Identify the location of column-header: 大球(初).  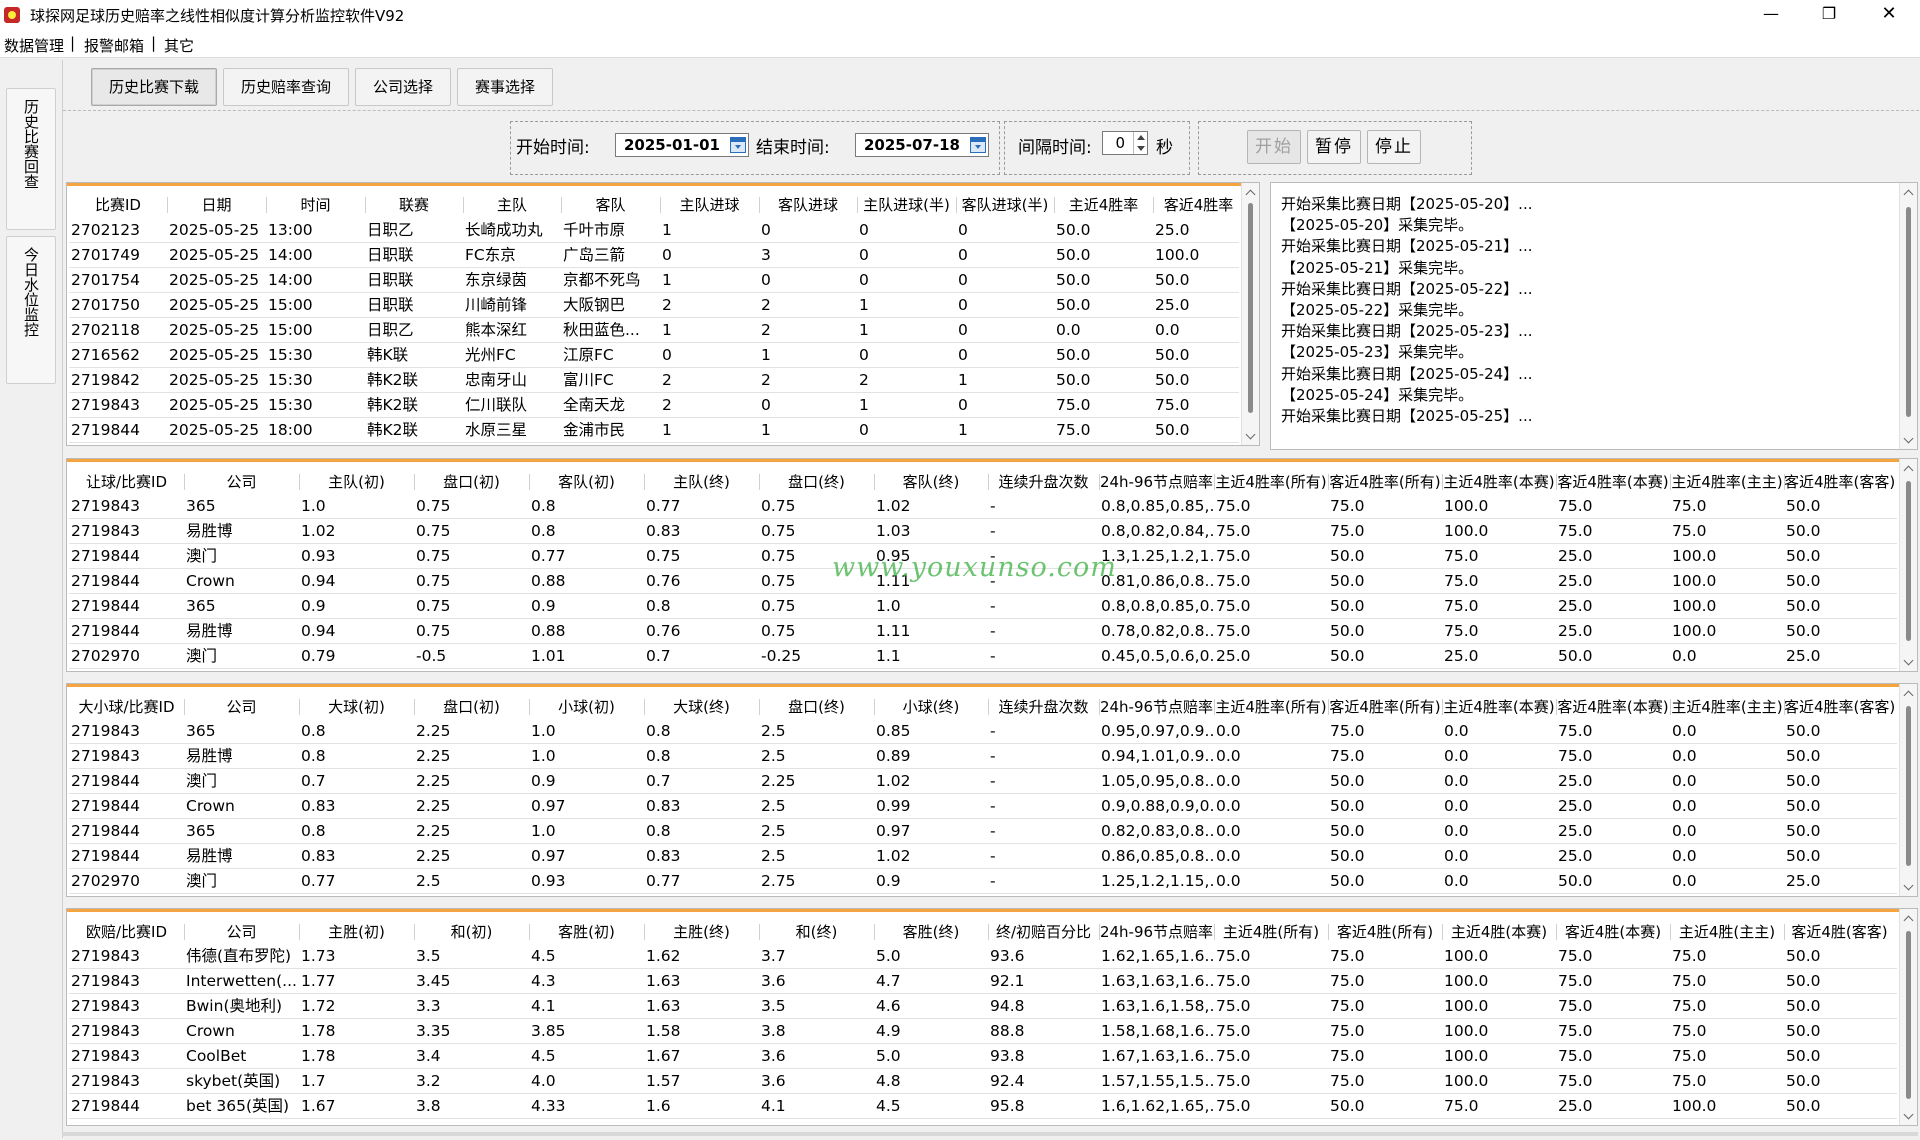
(356, 707).